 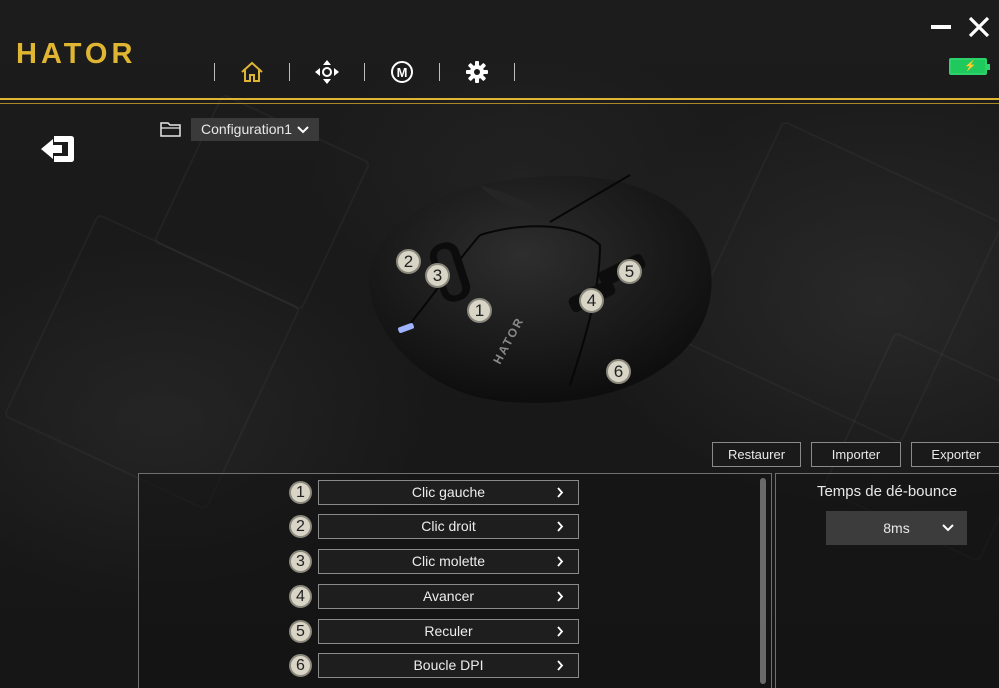 I want to click on tab-settings, so click(x=477, y=72).